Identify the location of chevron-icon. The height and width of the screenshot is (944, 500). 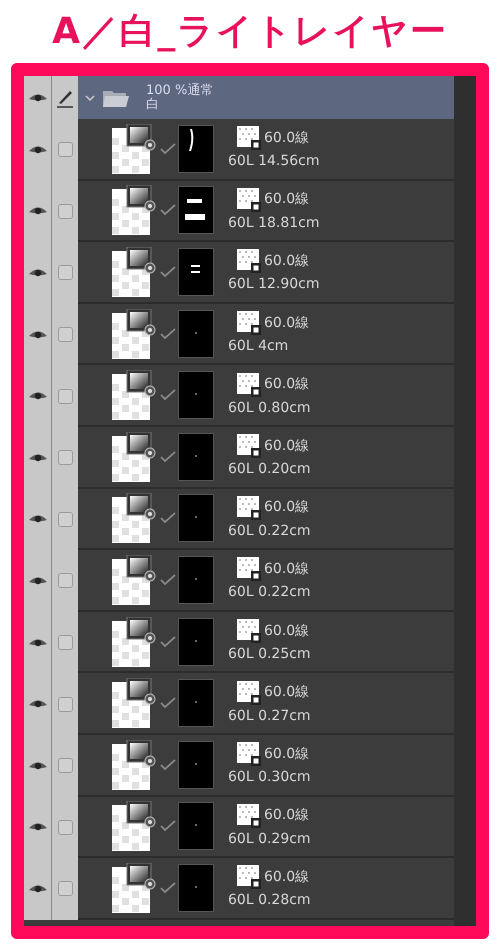
(90, 97).